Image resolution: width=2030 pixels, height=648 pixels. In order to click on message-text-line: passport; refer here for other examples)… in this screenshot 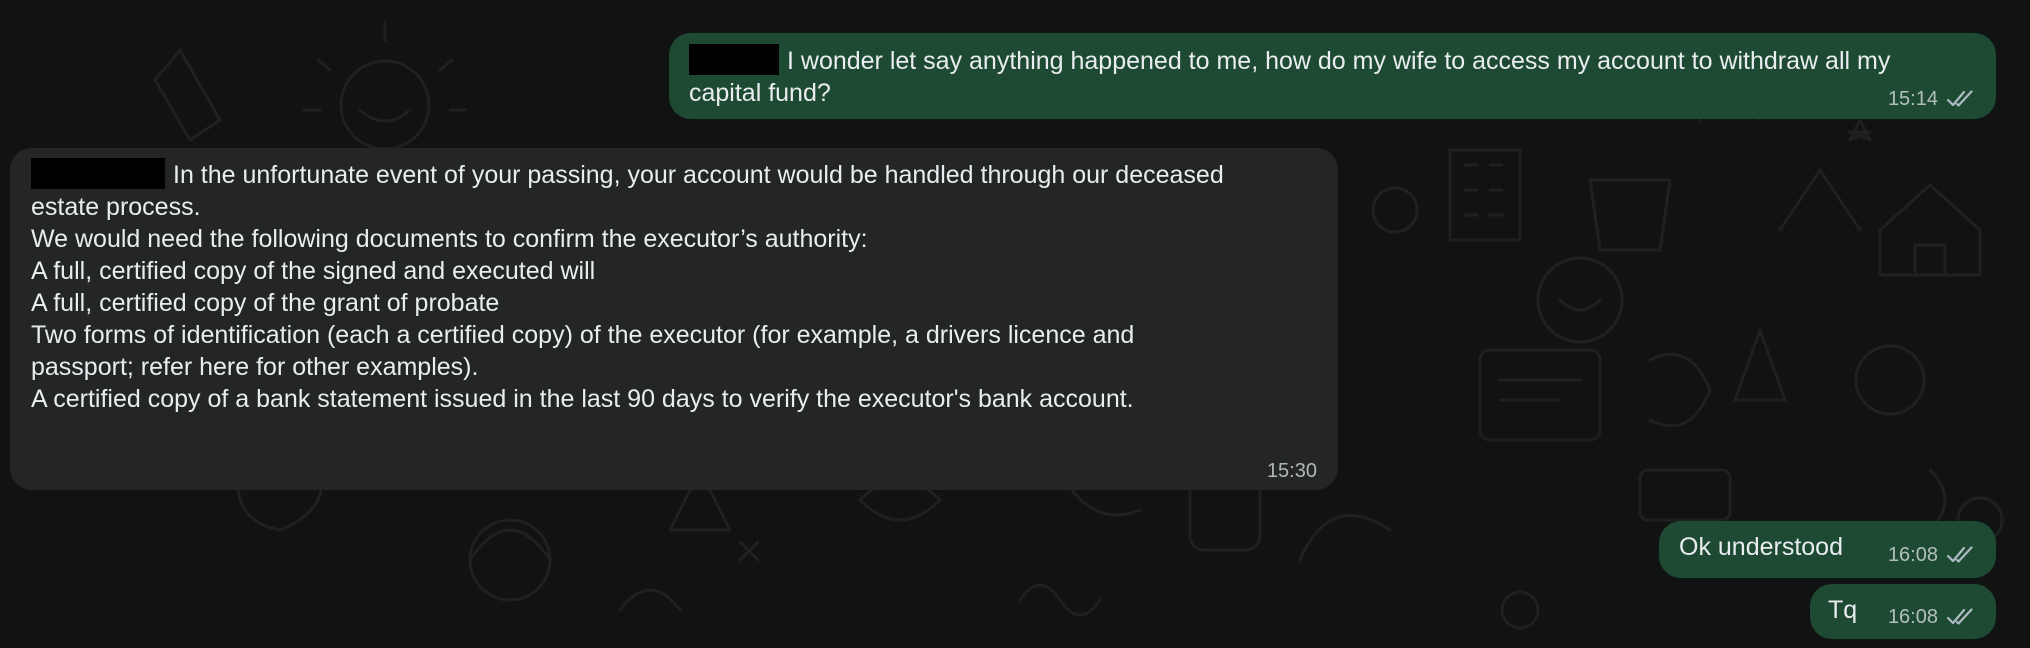, I will do `click(255, 367)`.